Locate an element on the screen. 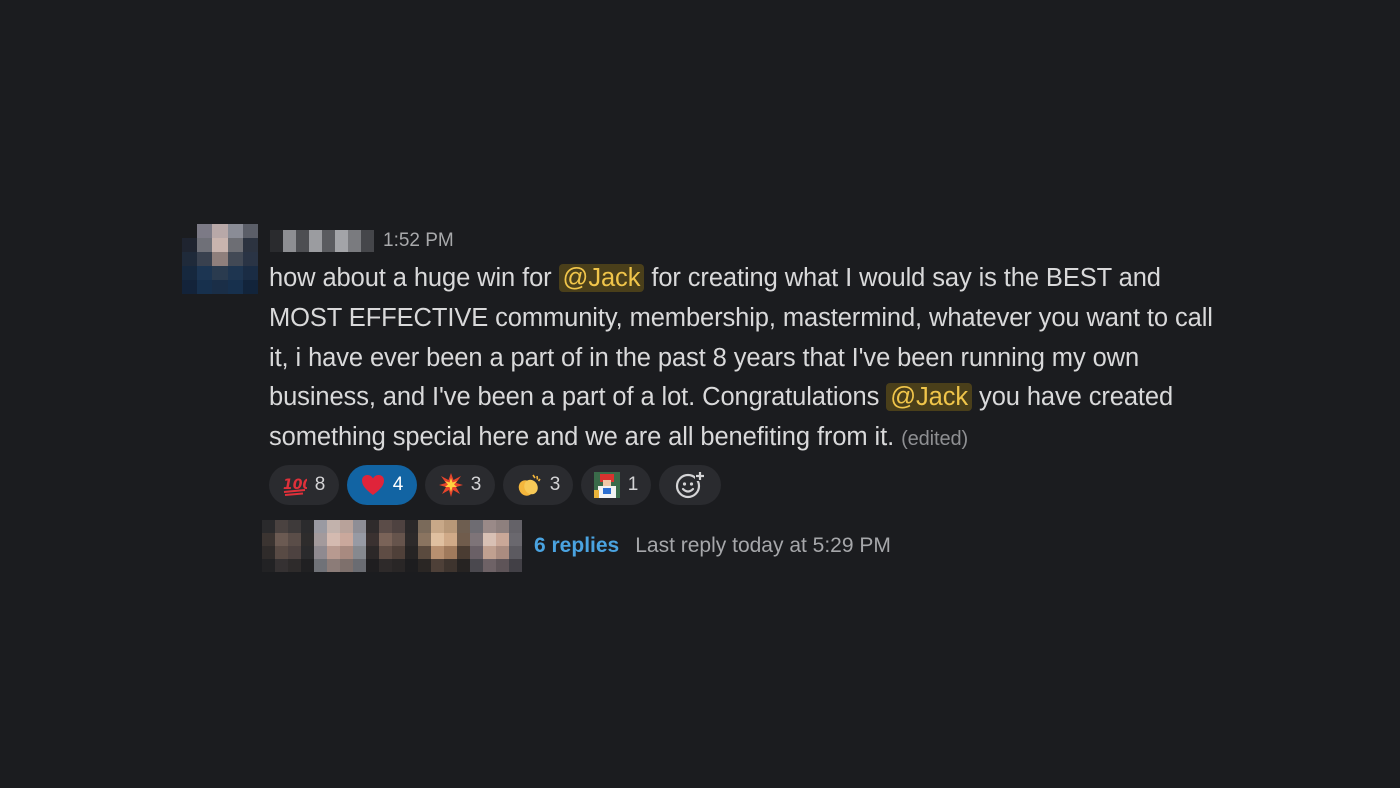 Image resolution: width=1400 pixels, height=788 pixels. thread-participant-avatars is located at coordinates (392, 546).